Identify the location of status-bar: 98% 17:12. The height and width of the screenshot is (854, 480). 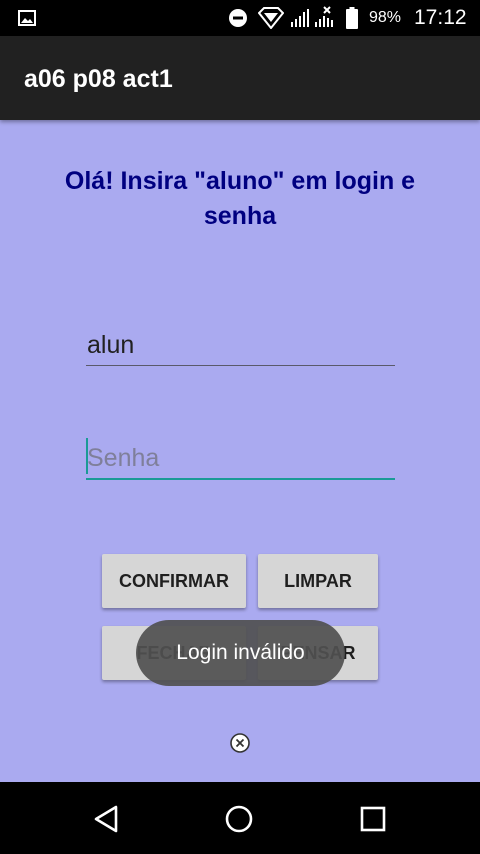
(240, 18).